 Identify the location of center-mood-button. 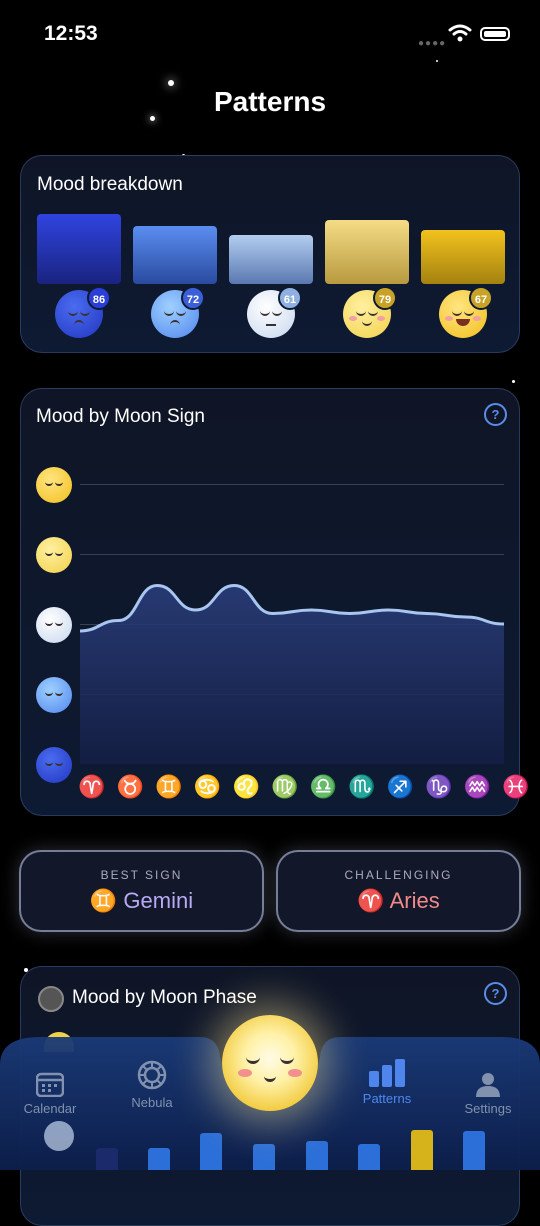
(270, 1063).